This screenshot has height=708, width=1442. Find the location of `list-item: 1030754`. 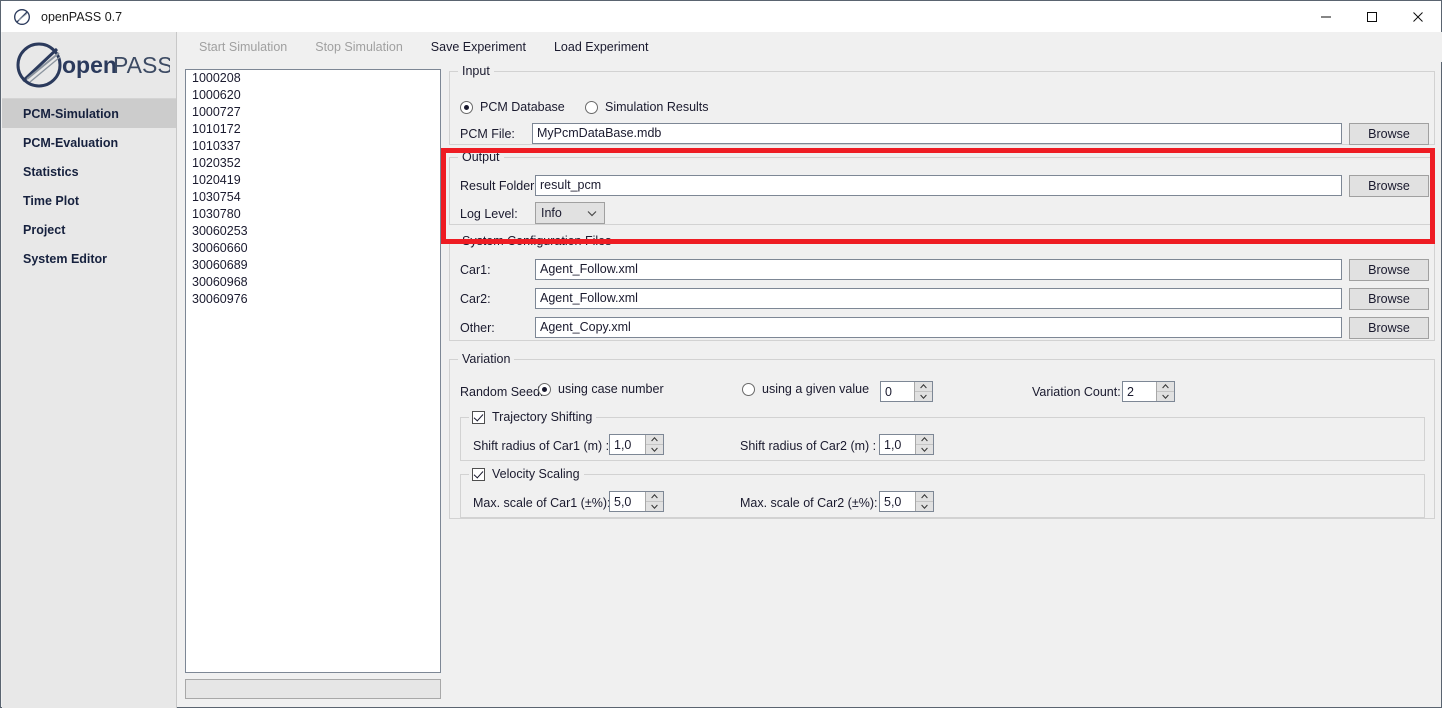

list-item: 1030754 is located at coordinates (313, 197).